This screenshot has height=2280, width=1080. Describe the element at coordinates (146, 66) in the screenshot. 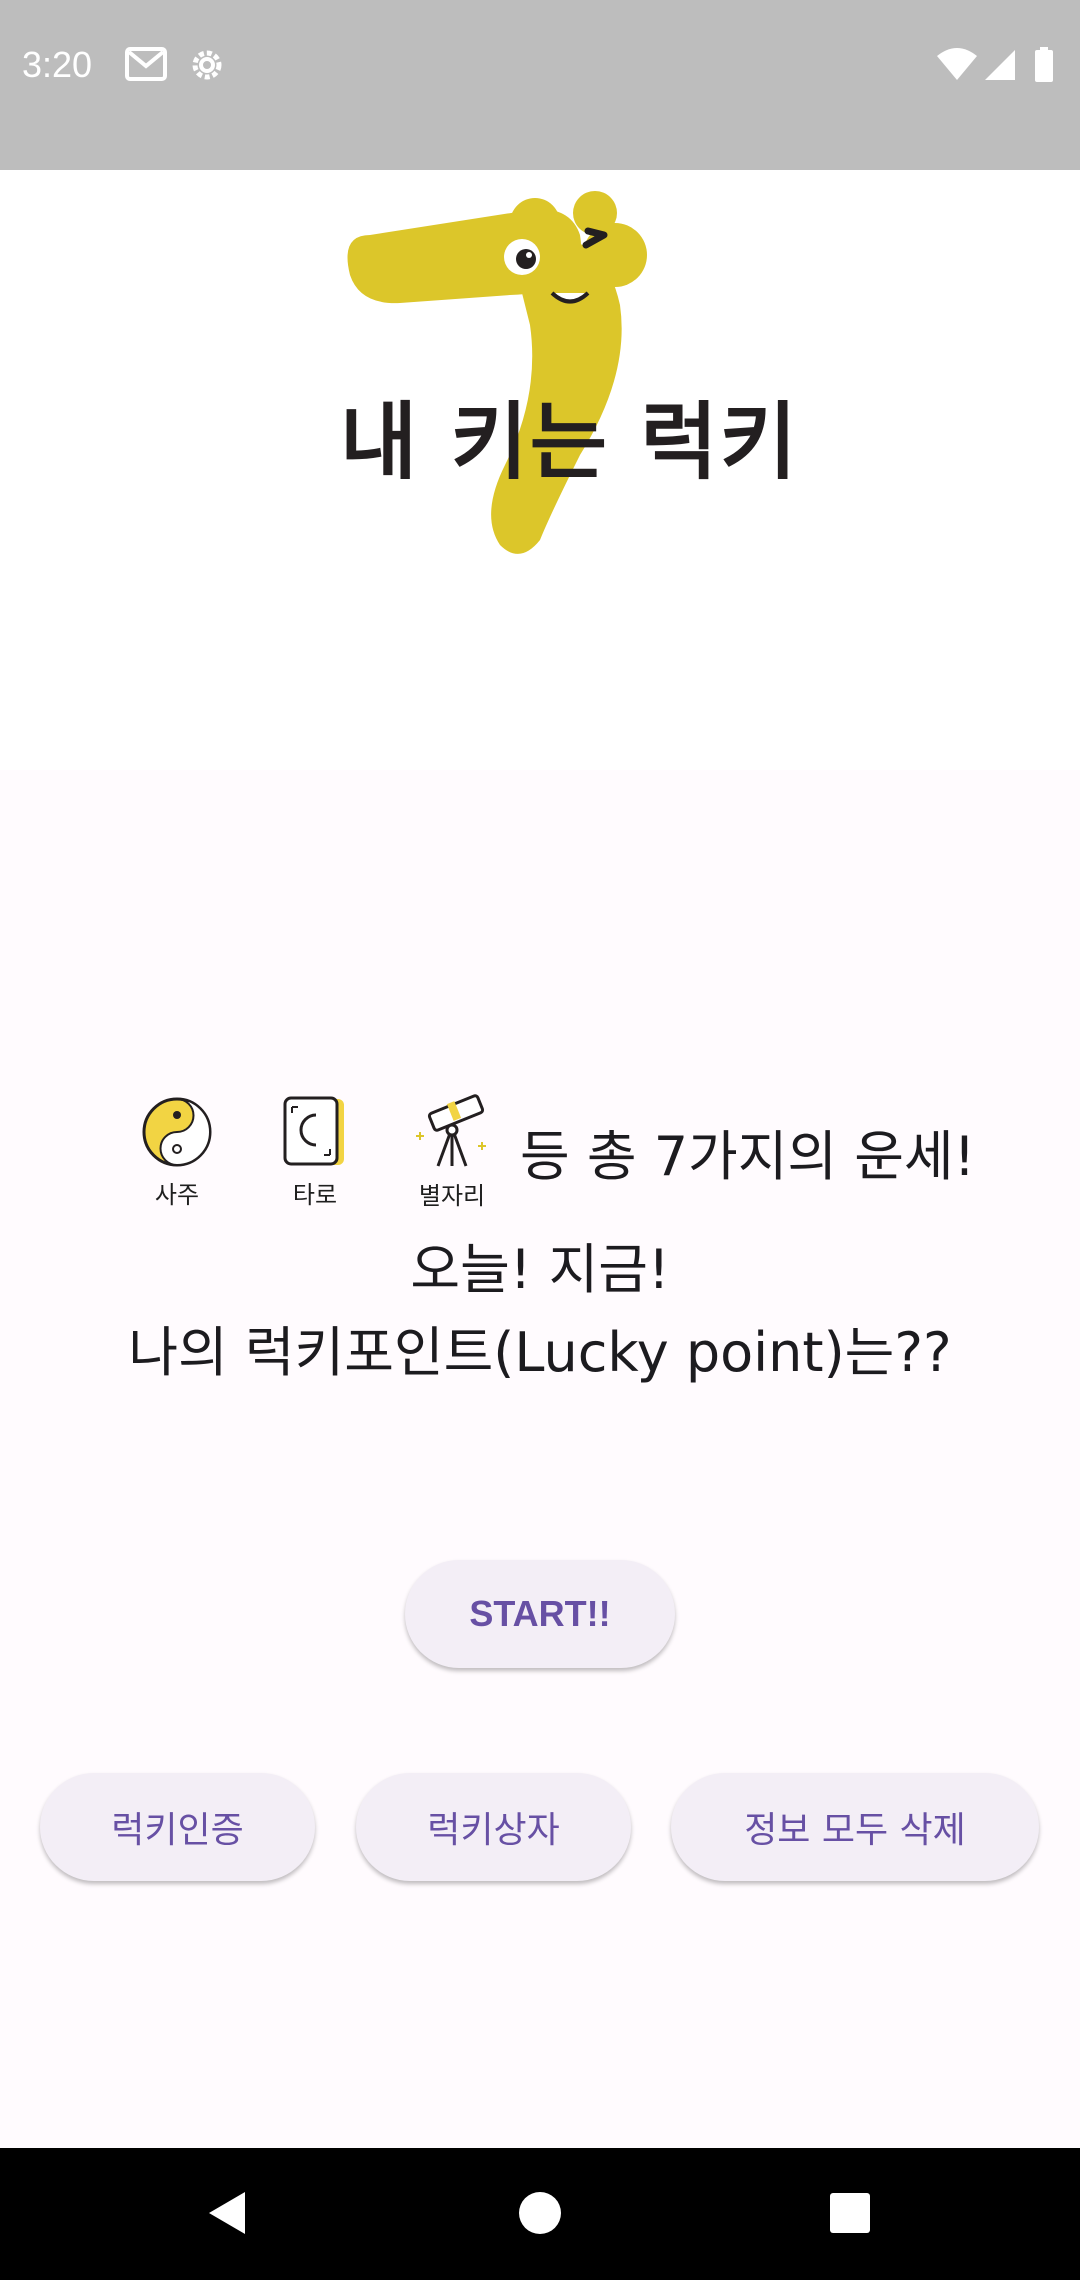

I see `gmail-icon` at that location.